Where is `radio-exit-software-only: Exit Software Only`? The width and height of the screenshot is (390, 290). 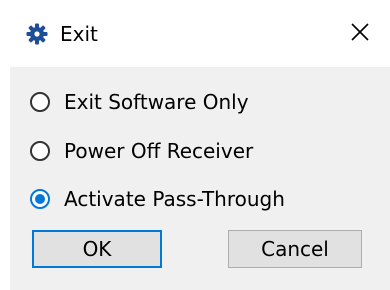
radio-exit-software-only: Exit Software Only is located at coordinates (139, 102).